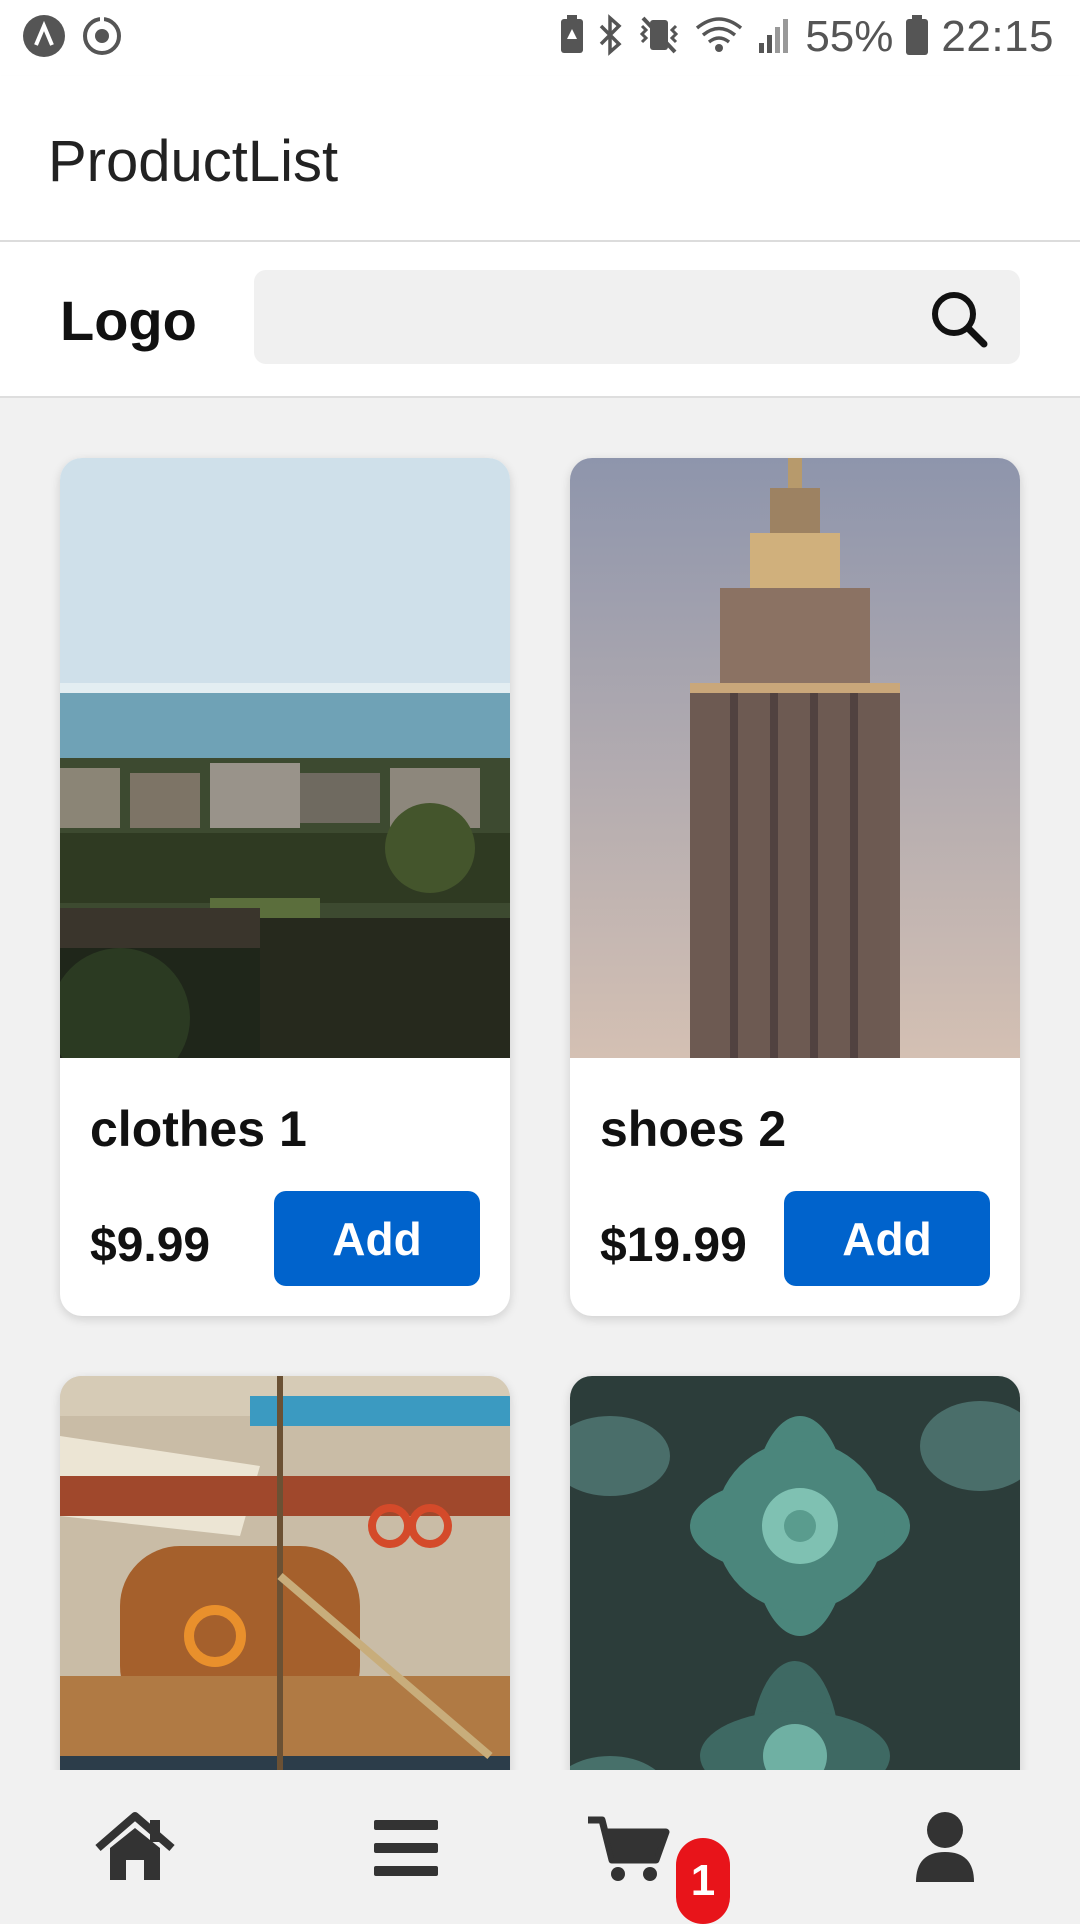 This screenshot has width=1080, height=1924. What do you see at coordinates (540, 38) in the screenshot?
I see `status-bar: 55% 22:15` at bounding box center [540, 38].